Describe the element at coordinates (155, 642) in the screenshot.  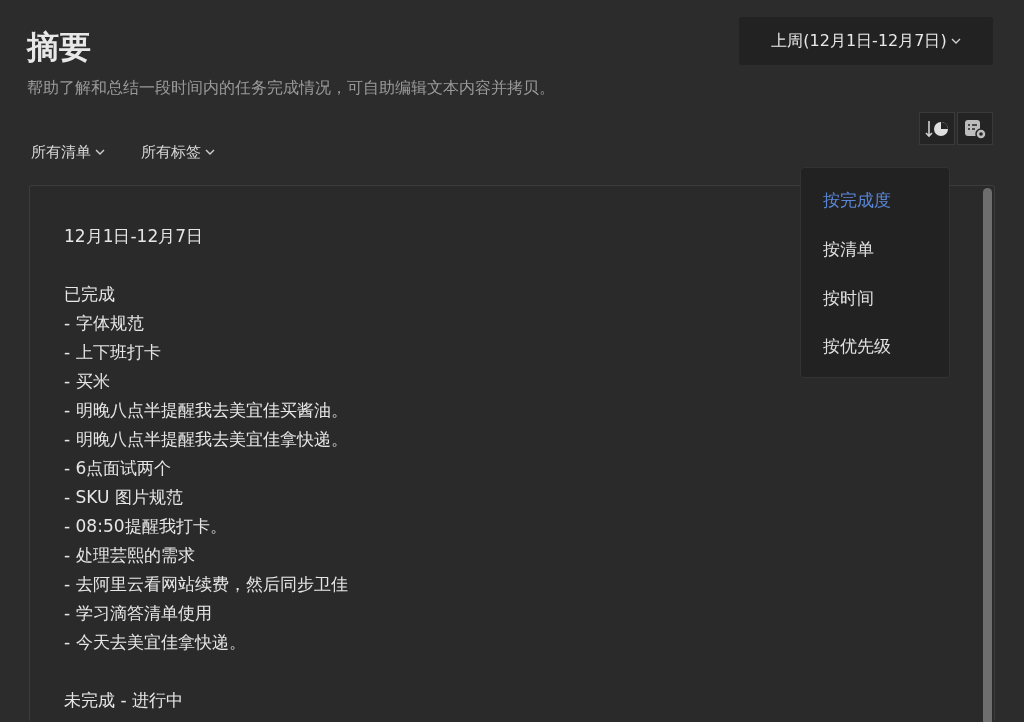
I see `editor-line: - 今天去美宜佳拿快递。` at that location.